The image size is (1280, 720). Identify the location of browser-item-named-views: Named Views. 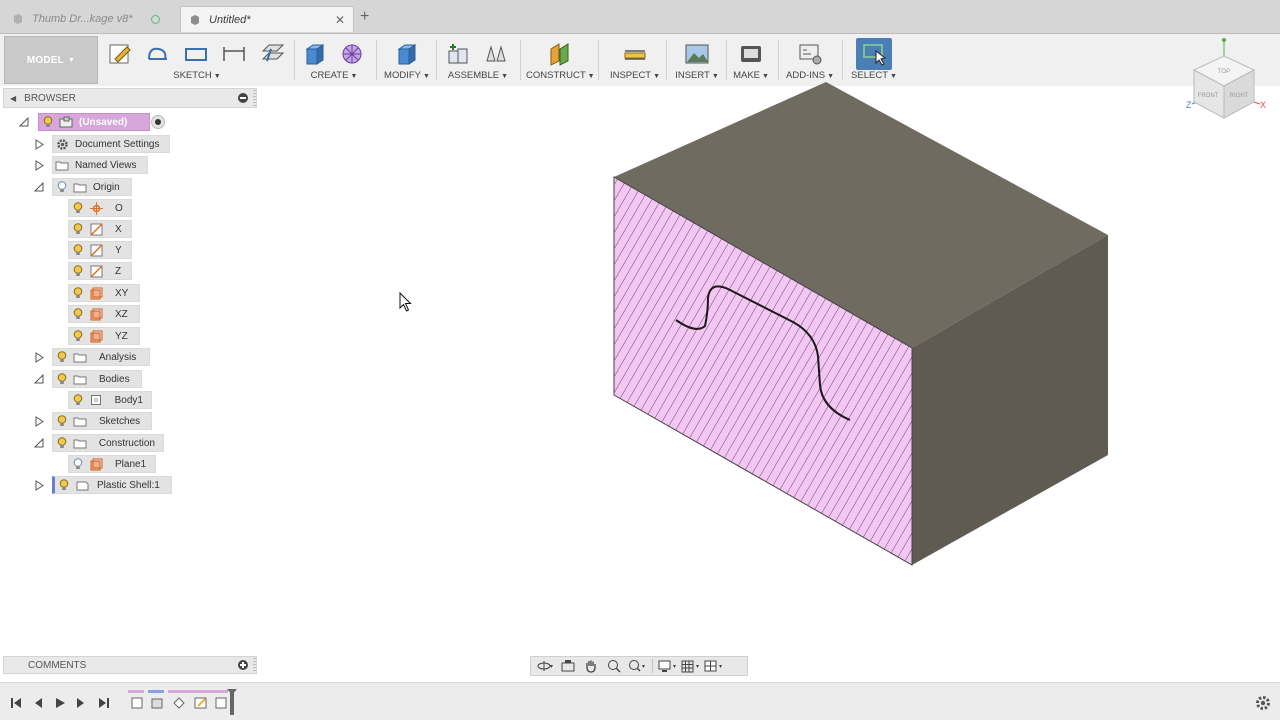
(100, 165).